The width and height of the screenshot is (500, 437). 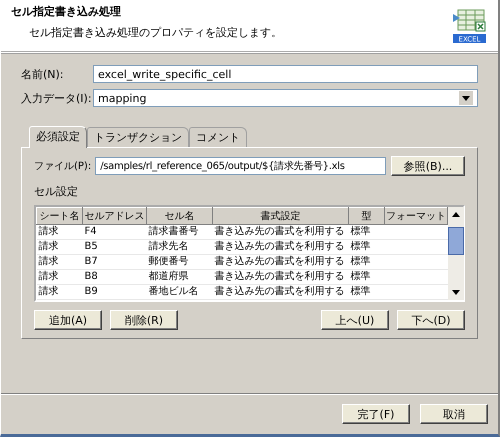 What do you see at coordinates (66, 11) in the screenshot?
I see `dialog-title: セル指定書き込み処理` at bounding box center [66, 11].